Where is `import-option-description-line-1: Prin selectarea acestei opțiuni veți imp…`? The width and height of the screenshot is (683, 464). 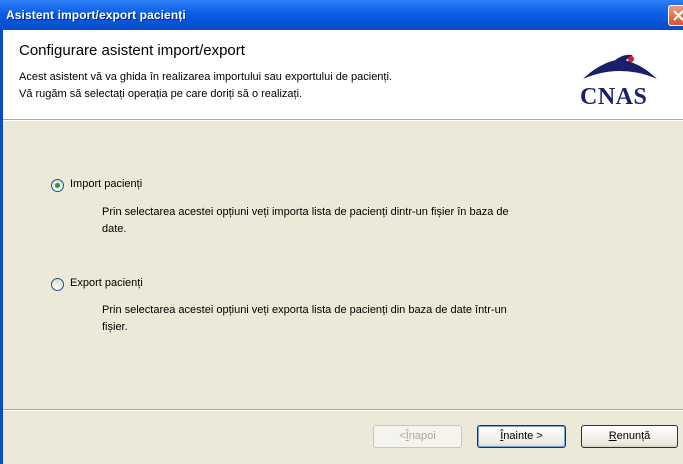
import-option-description-line-1: Prin selectarea acestei opțiuni veți imp… is located at coordinates (305, 212).